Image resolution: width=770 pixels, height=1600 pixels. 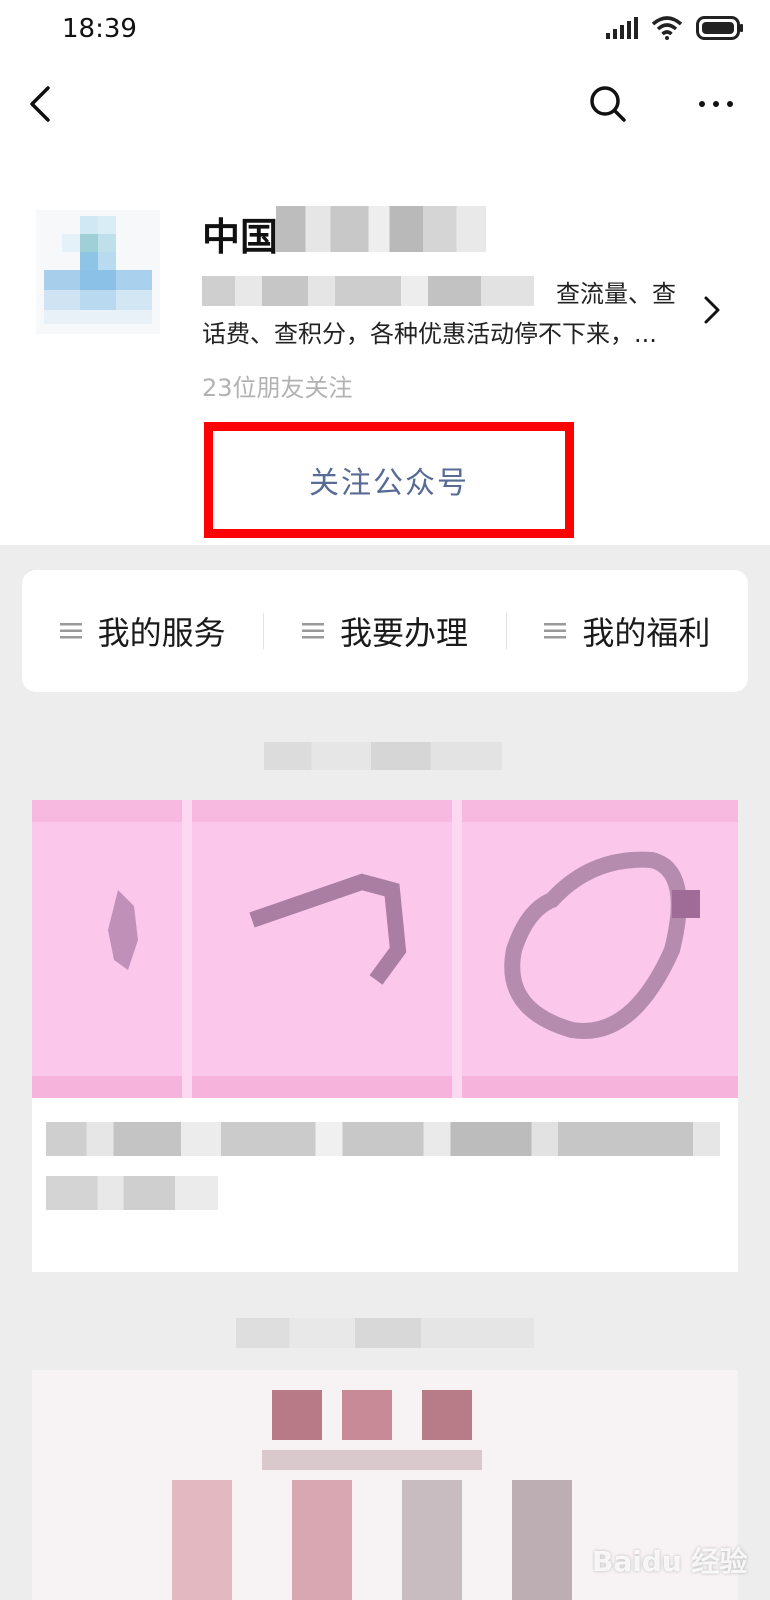 I want to click on search-icon, so click(x=608, y=104).